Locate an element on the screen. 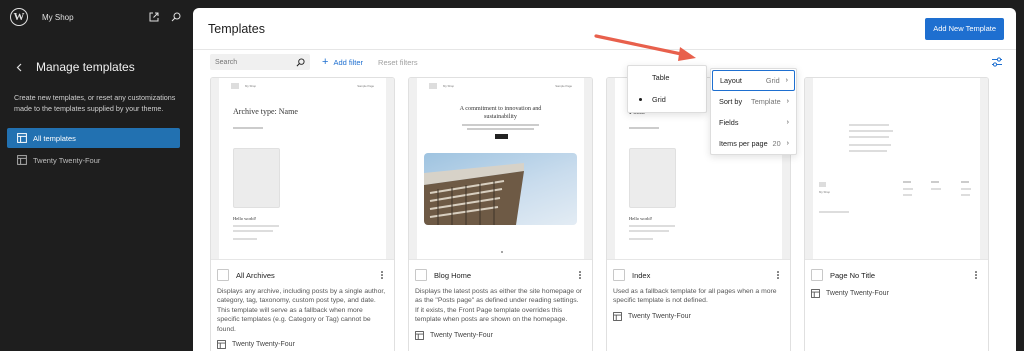 The height and width of the screenshot is (351, 1024). add-filter-button: + Add filter is located at coordinates (342, 62).